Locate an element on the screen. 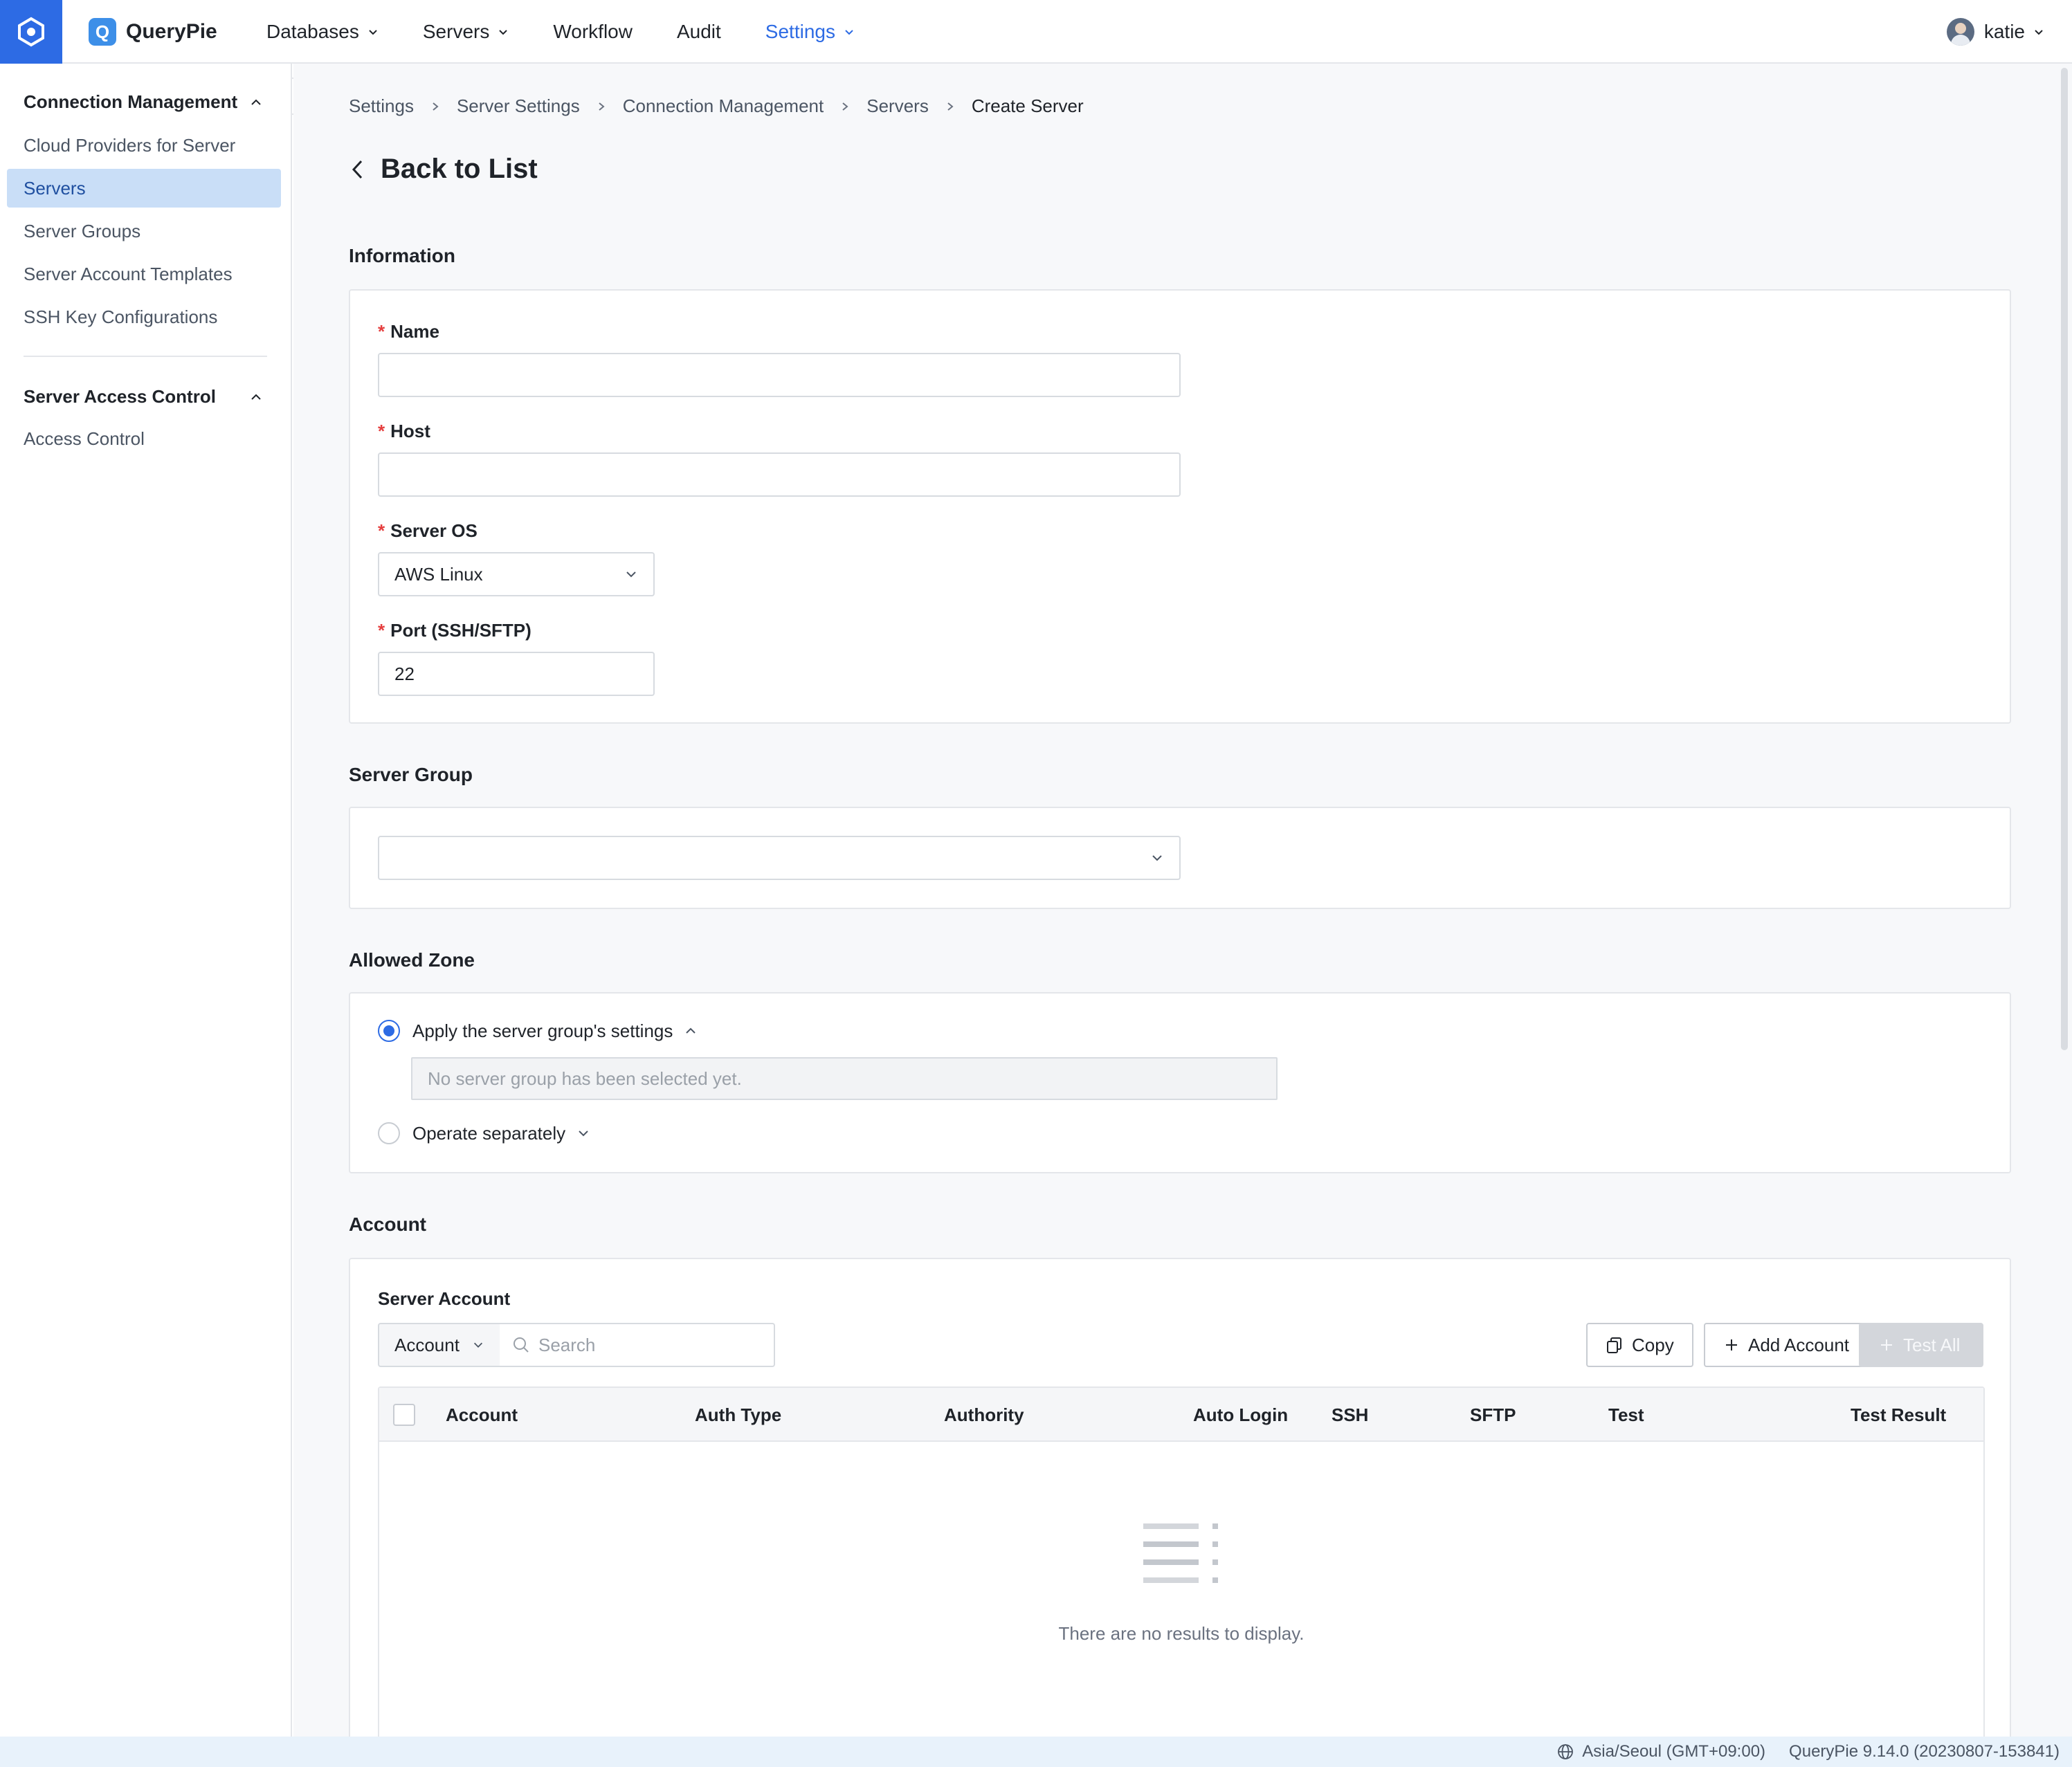 This screenshot has width=2072, height=1767. sidebar-section-server-access-control: Server Access Control is located at coordinates (143, 397).